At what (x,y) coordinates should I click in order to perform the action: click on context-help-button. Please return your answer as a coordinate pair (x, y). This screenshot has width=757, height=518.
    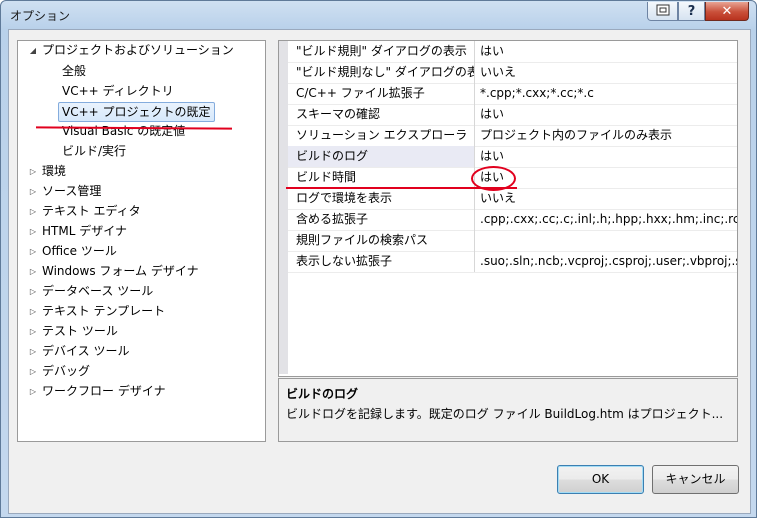
    Looking at the image, I should click on (662, 11).